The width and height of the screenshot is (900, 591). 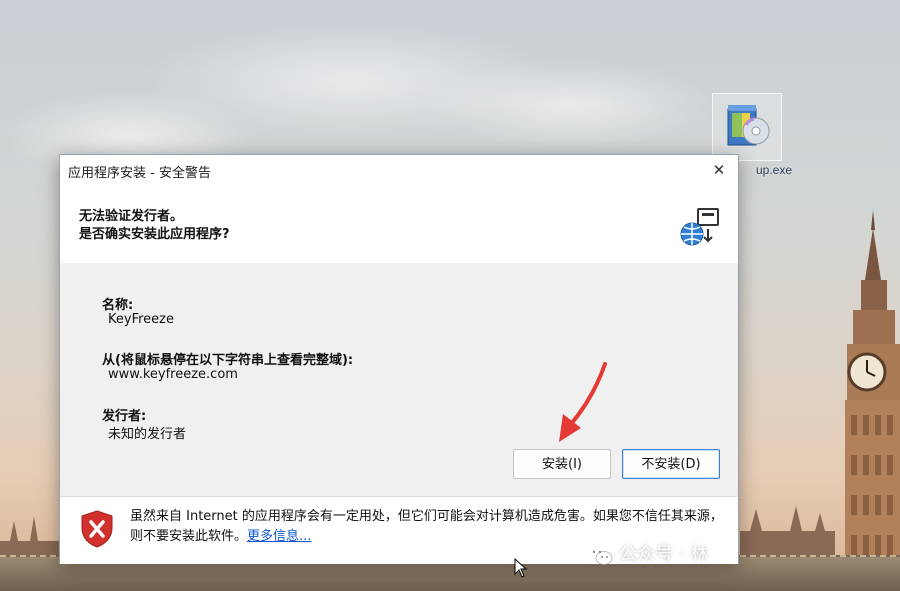 What do you see at coordinates (570, 105) in the screenshot?
I see `cloud` at bounding box center [570, 105].